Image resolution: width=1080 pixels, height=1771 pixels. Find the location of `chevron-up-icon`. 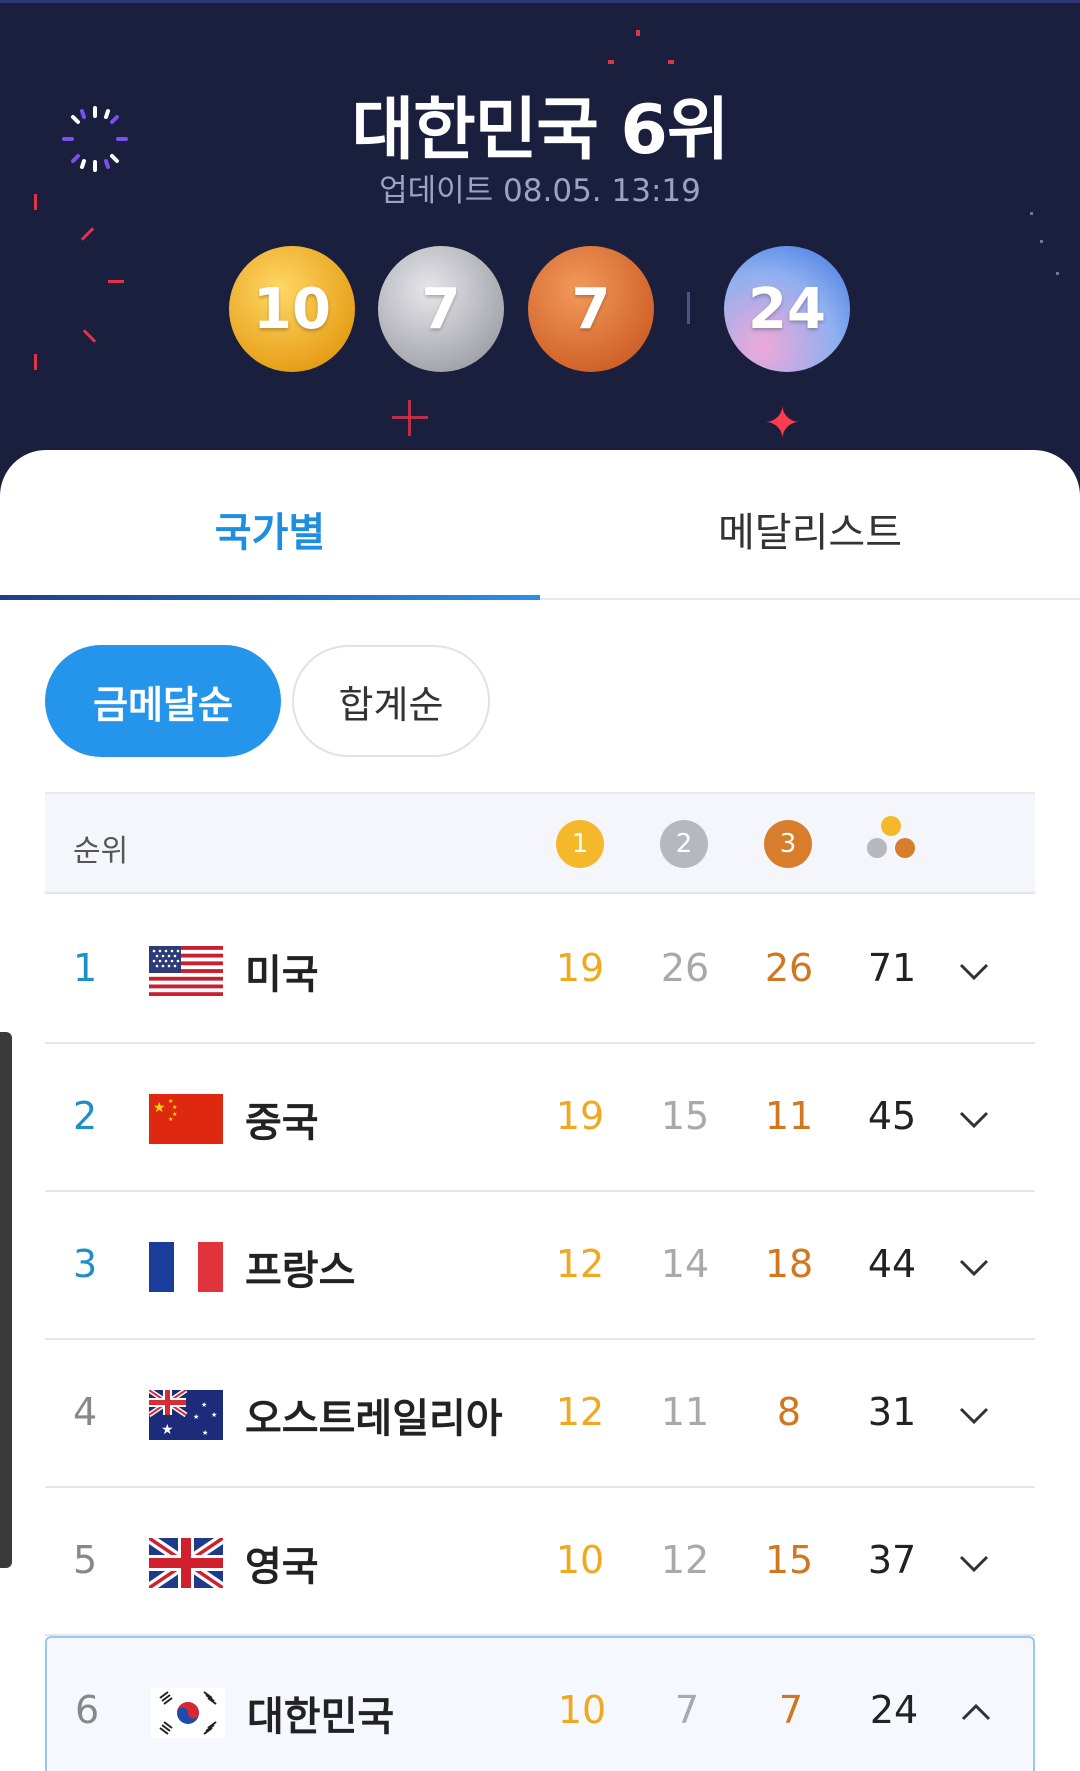

chevron-up-icon is located at coordinates (976, 1713).